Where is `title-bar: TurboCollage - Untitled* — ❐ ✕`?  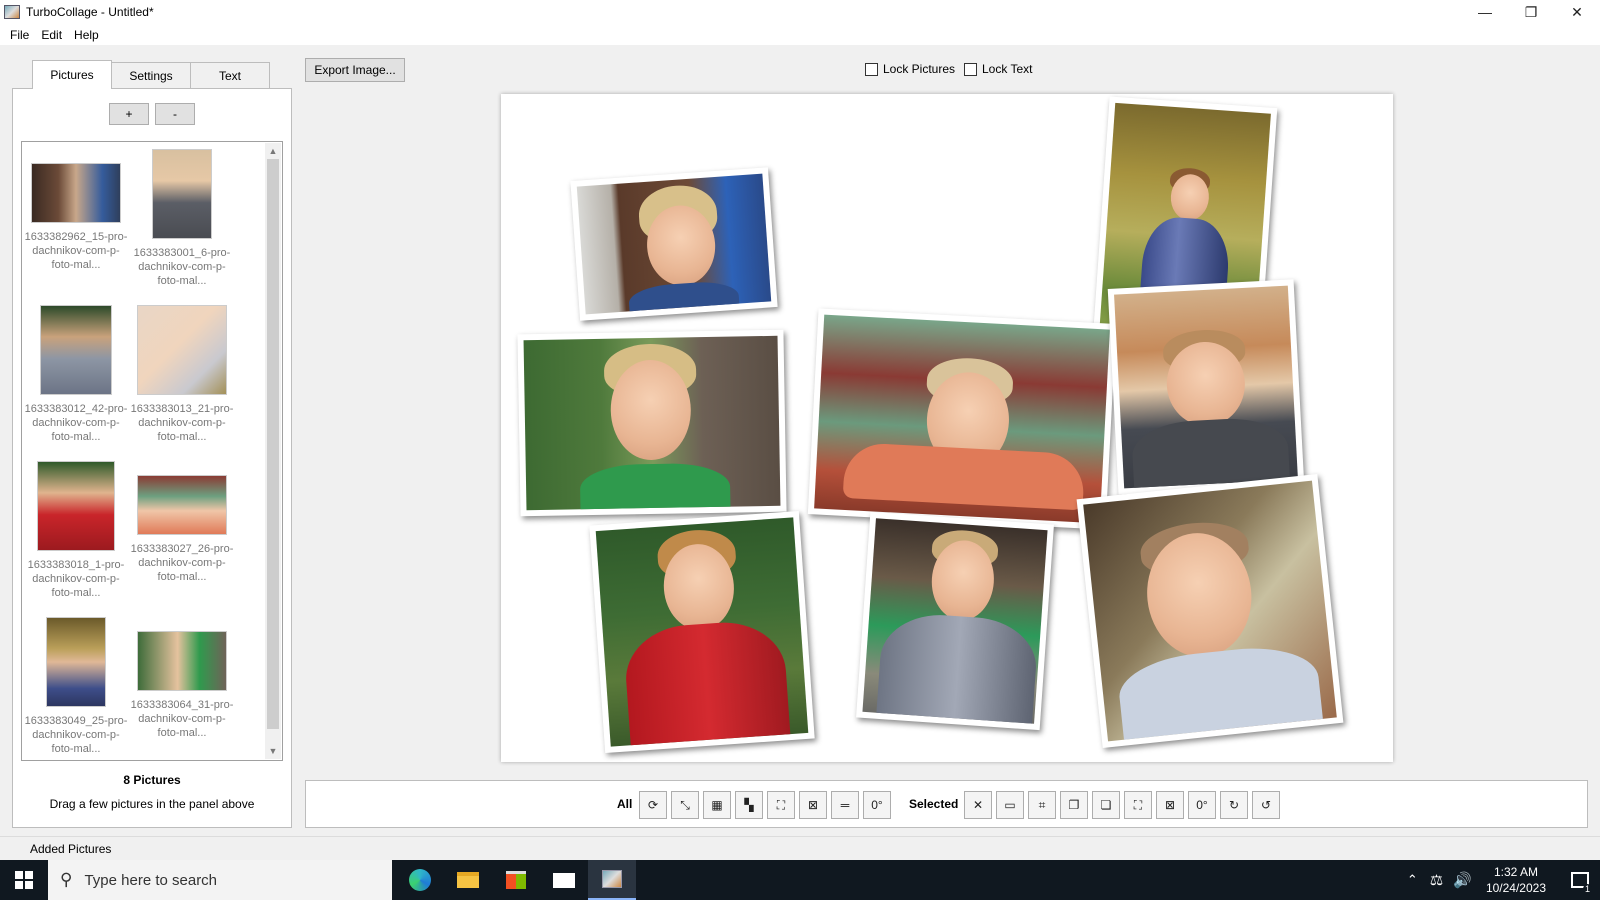 title-bar: TurboCollage - Untitled* — ❐ ✕ is located at coordinates (800, 12).